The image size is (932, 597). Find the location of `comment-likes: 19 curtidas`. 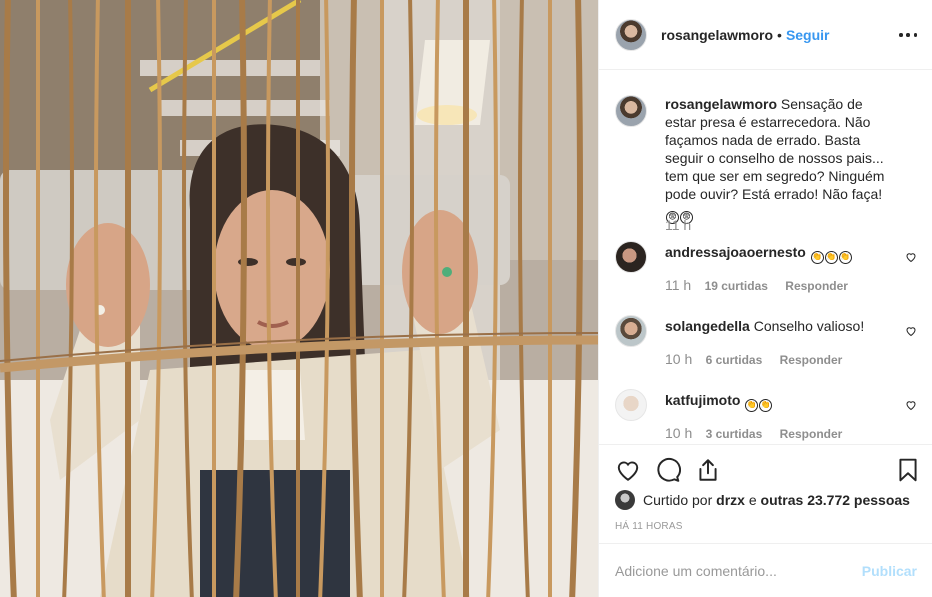

comment-likes: 19 curtidas is located at coordinates (736, 286).